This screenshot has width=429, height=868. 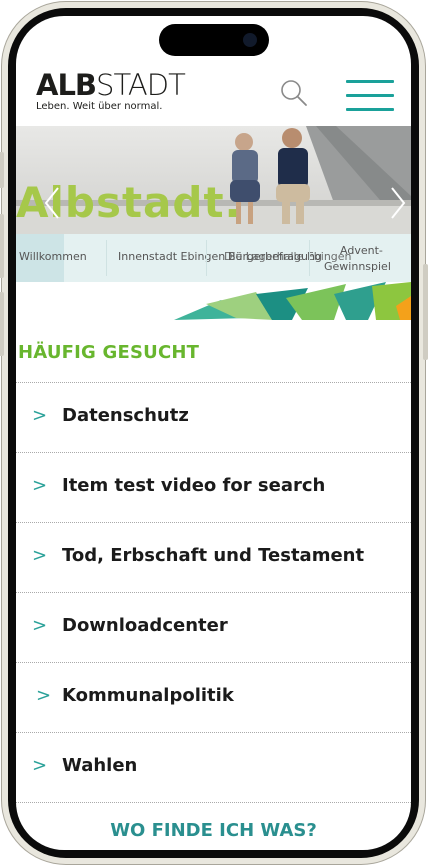 What do you see at coordinates (213, 417) in the screenshot?
I see `list-item-datenschutz: > Datenschutz` at bounding box center [213, 417].